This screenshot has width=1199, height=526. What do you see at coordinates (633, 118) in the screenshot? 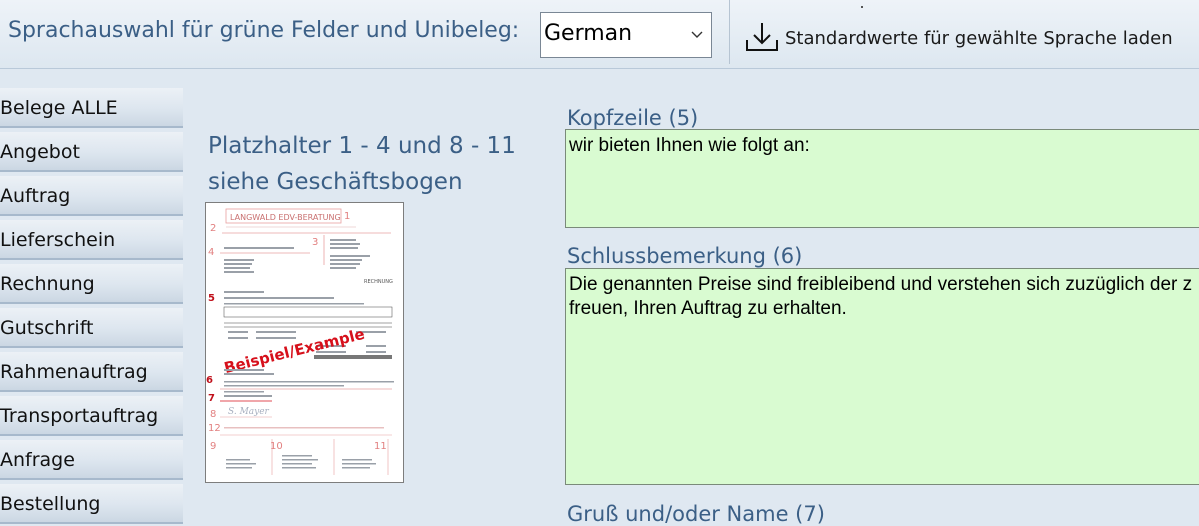
I see `kopfzeile-label: Kopfzeile (5)` at bounding box center [633, 118].